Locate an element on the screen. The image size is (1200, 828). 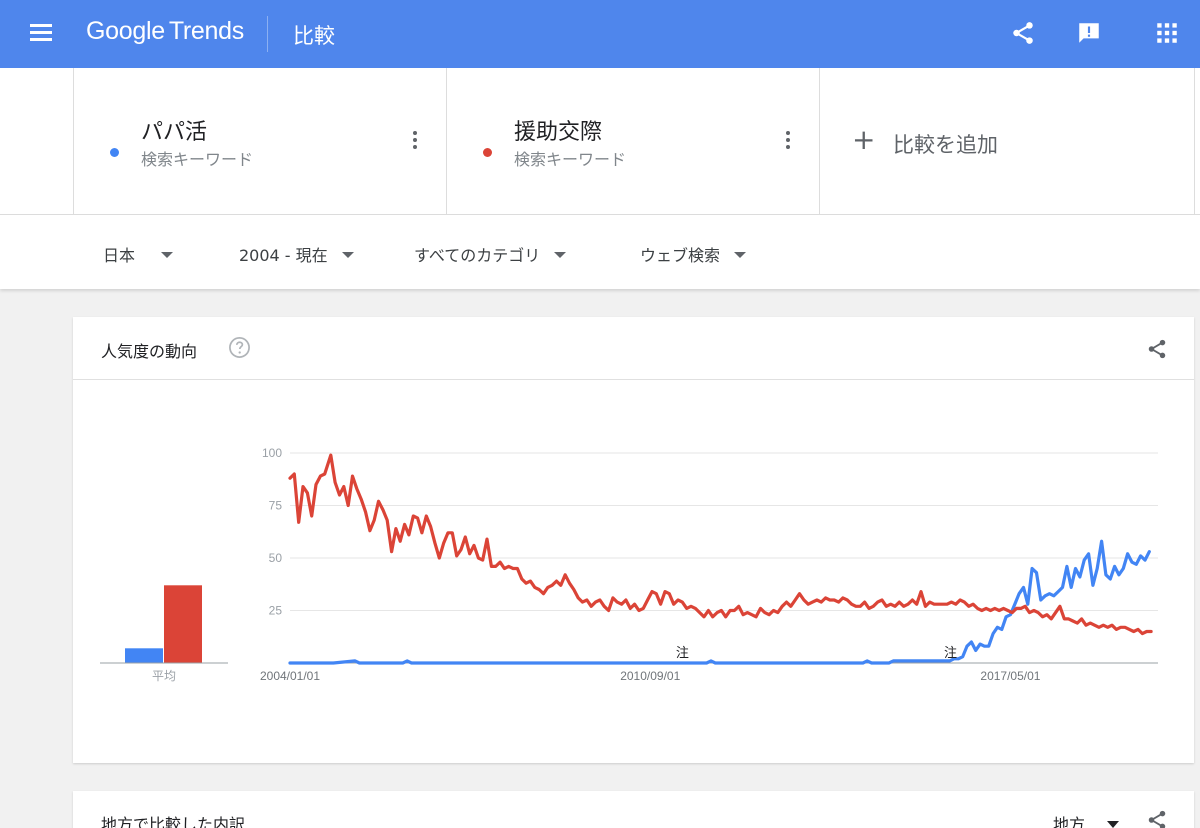
category-filter-value: すべてのカテゴリ is located at coordinates (477, 255).